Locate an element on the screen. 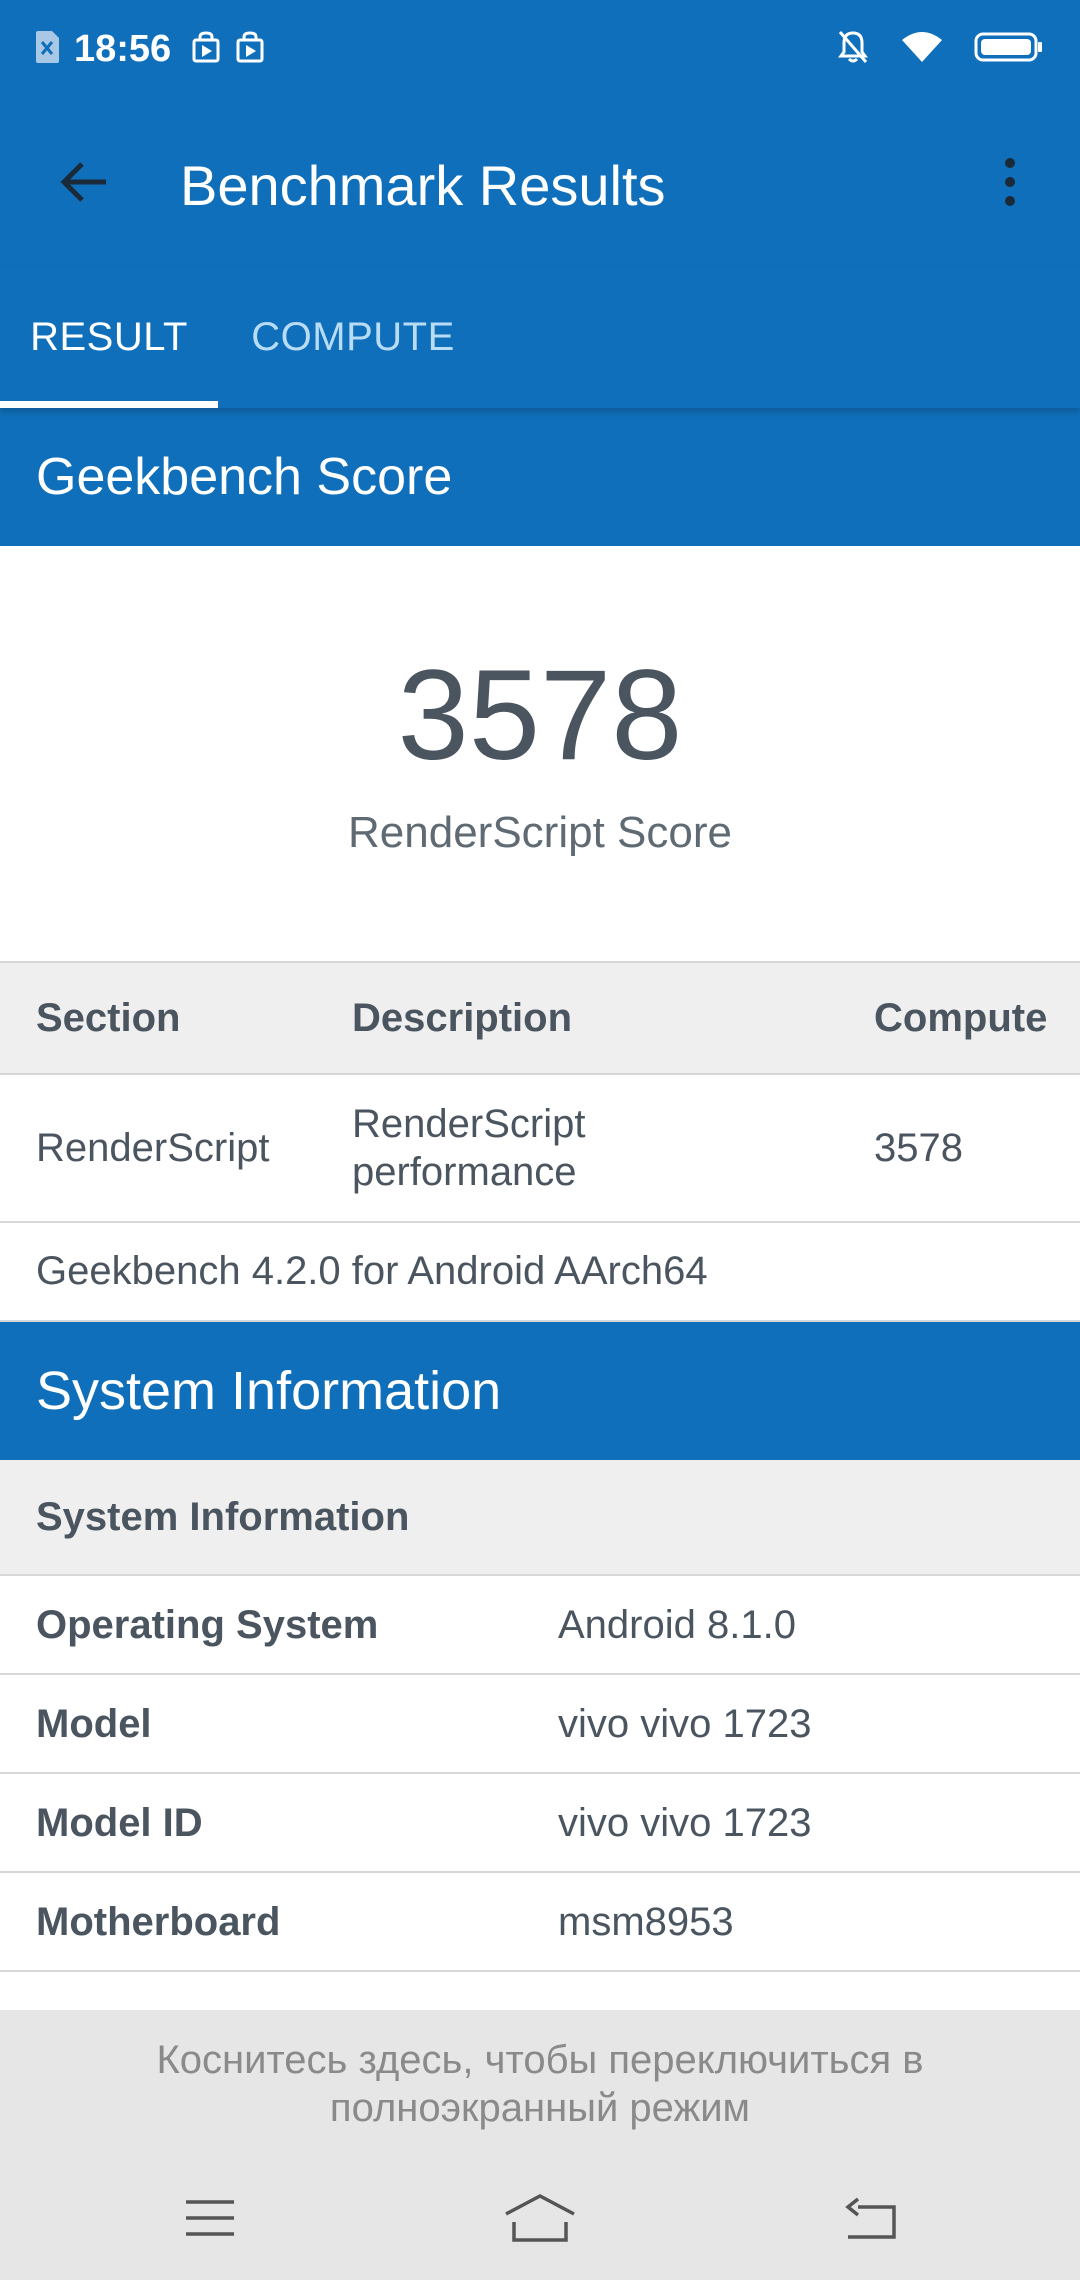 The image size is (1080, 2280). tab-compute: COMPUTE is located at coordinates (353, 337).